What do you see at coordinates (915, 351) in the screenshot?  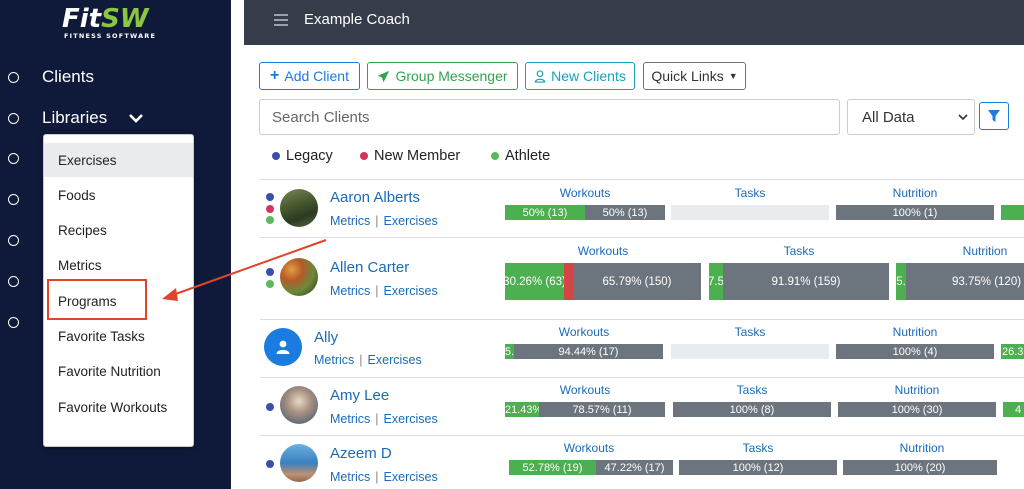 I see `missed-segment: 100% (4)` at bounding box center [915, 351].